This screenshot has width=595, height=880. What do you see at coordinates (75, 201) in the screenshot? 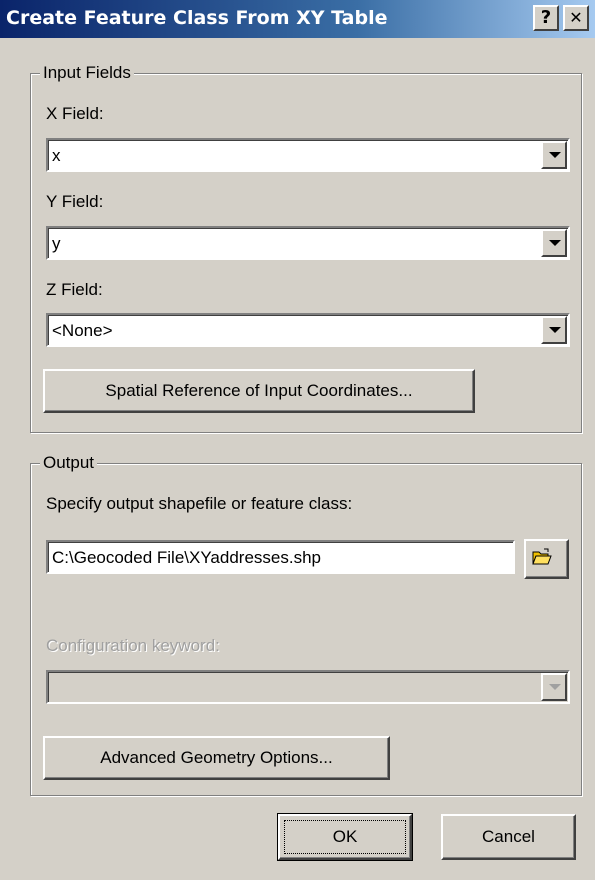
I see `y-field-label: Y Field:` at bounding box center [75, 201].